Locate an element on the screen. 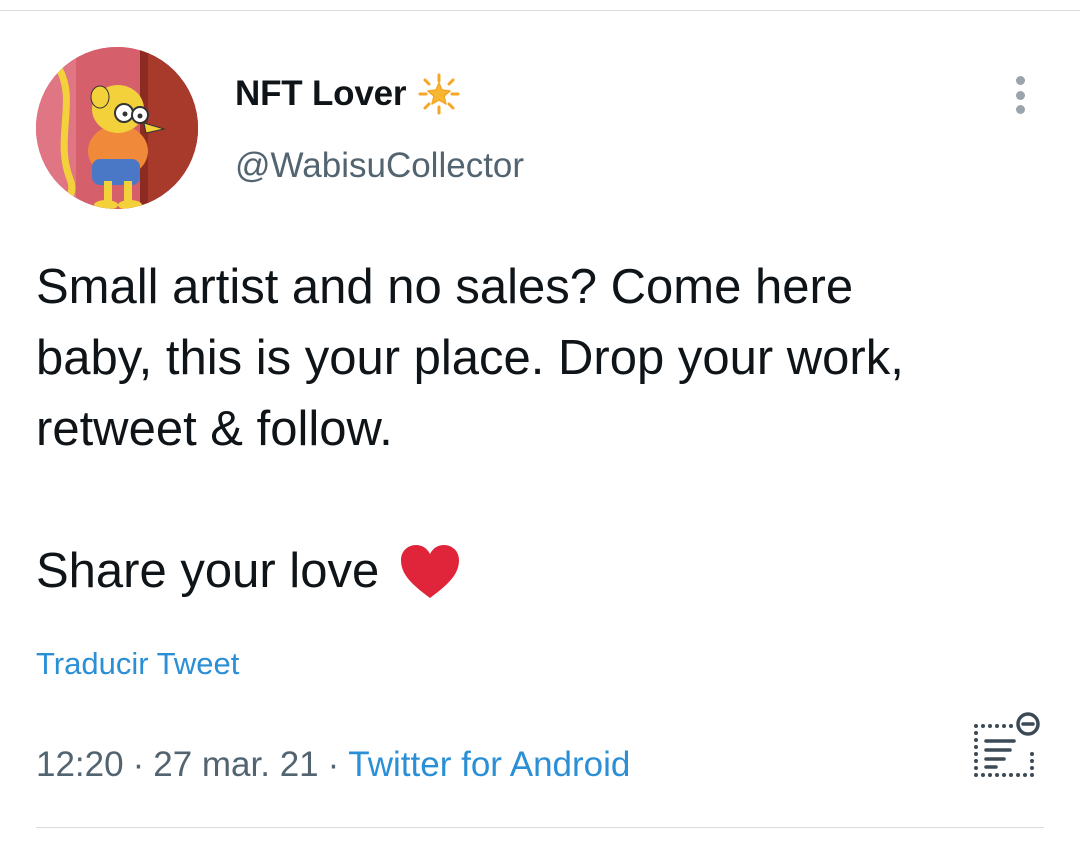 The width and height of the screenshot is (1080, 848). author-handle: @WabisuCollector is located at coordinates (379, 166).